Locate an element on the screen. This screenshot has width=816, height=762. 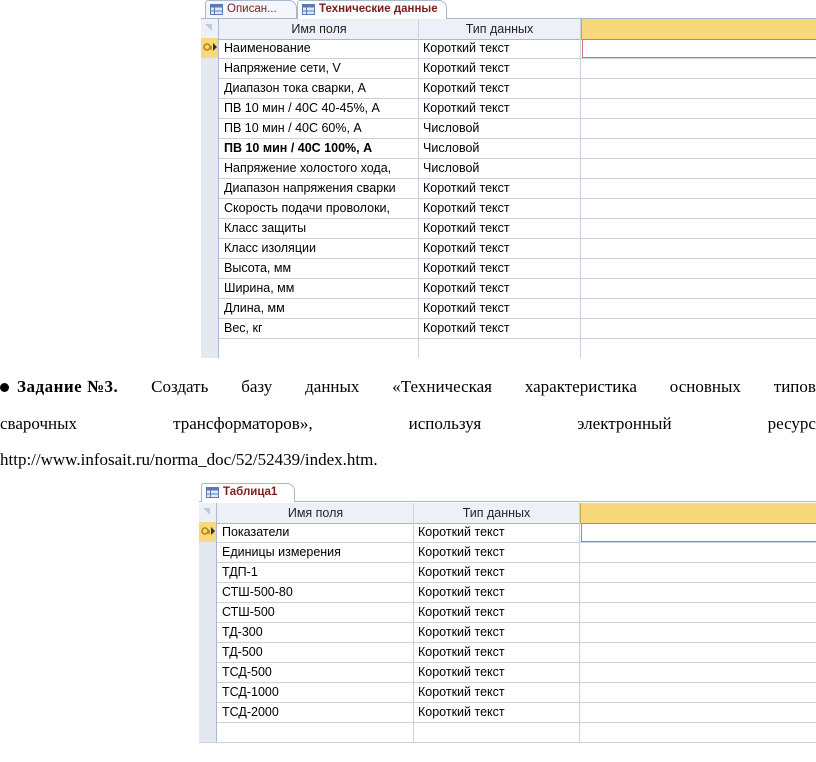
field-row: Напряжение сети, V Короткий текст is located at coordinates (508, 68).